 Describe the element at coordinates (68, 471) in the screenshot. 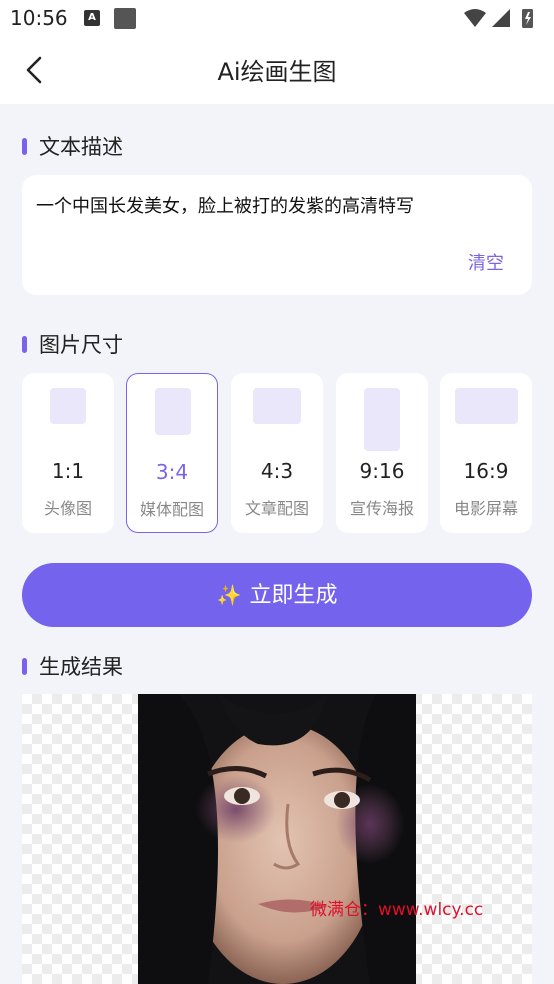

I see `size-ratio: 1:1` at that location.